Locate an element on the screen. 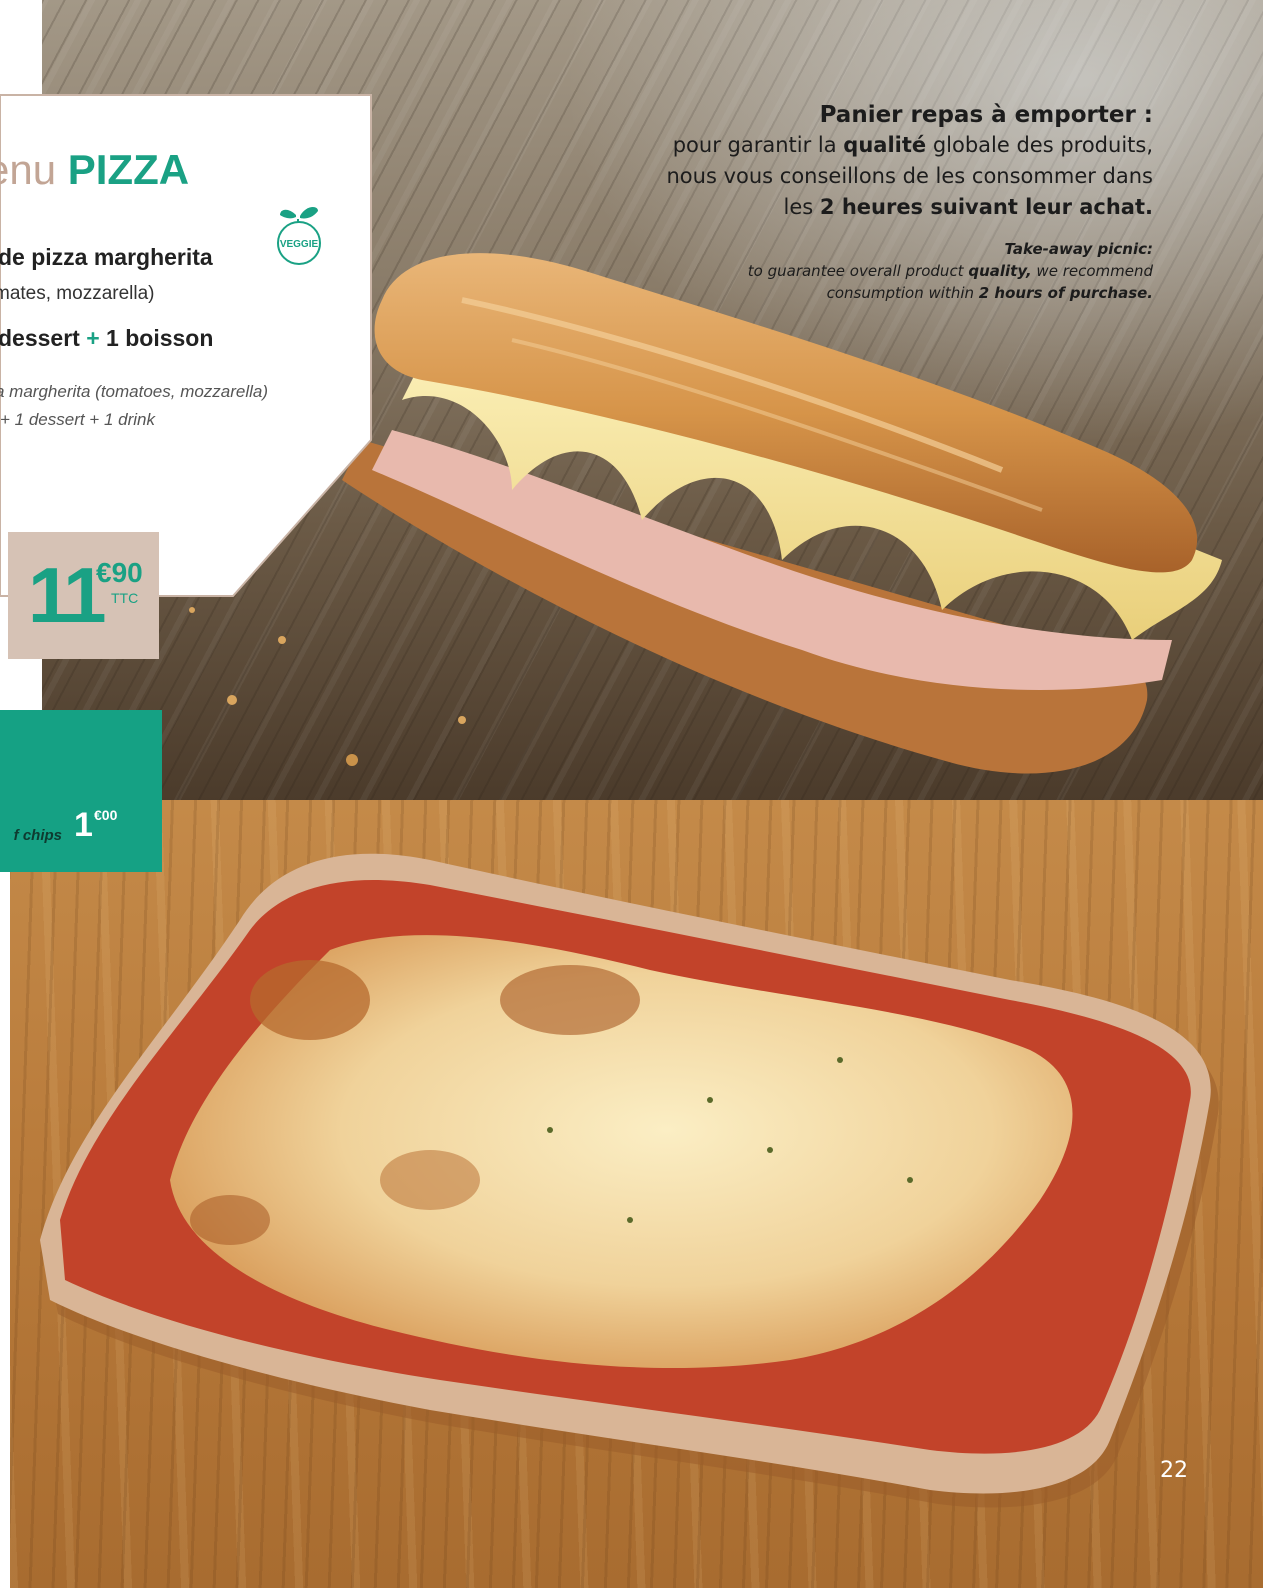  page-number: 22 is located at coordinates (1174, 1470).